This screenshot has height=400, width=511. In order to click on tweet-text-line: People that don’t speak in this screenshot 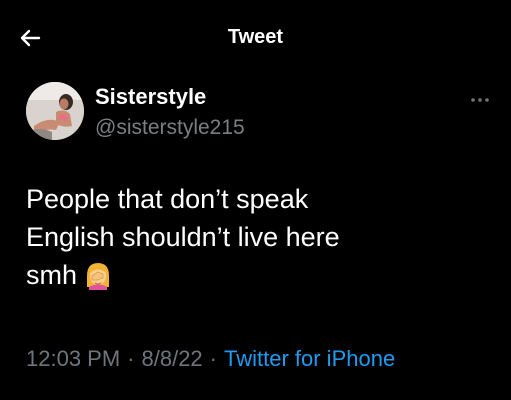, I will do `click(167, 199)`.